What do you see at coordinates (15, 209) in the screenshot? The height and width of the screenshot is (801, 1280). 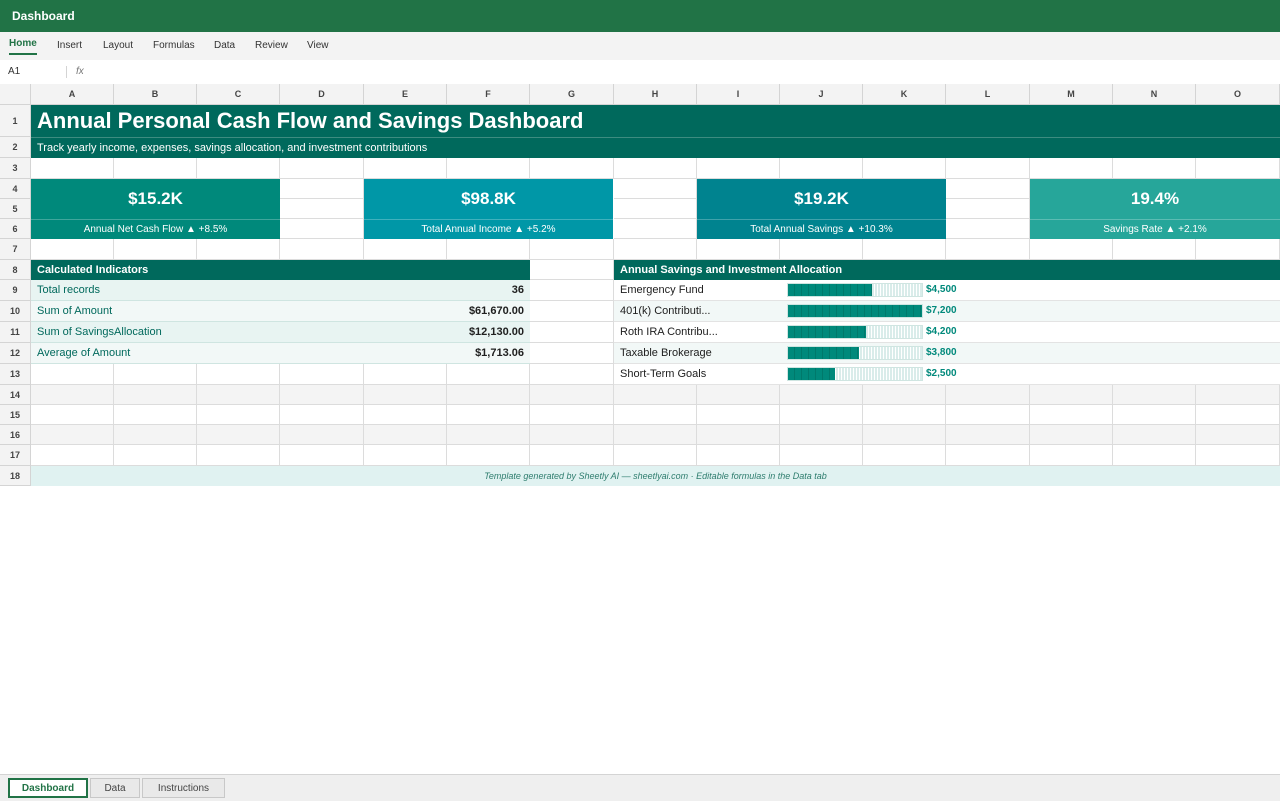 I see `row-header: 5` at bounding box center [15, 209].